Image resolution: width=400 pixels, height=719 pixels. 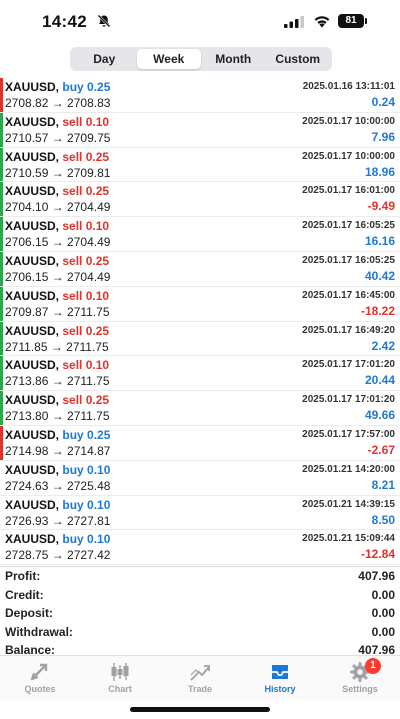 I want to click on trade-prices: 2704.10 → 2704.49, so click(x=58, y=207).